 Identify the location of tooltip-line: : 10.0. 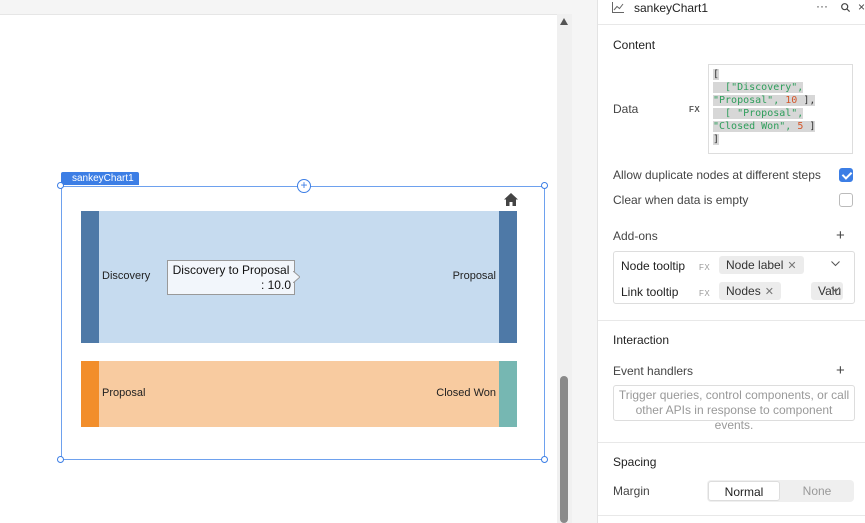
(275, 285).